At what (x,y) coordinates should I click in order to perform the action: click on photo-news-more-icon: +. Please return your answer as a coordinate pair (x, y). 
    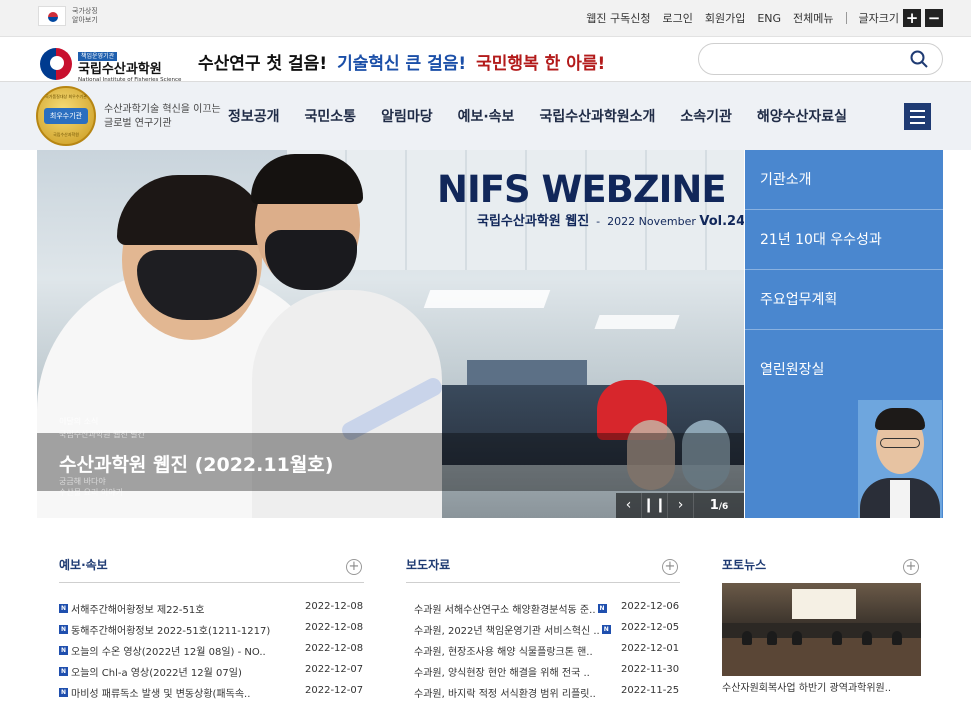
    Looking at the image, I should click on (911, 567).